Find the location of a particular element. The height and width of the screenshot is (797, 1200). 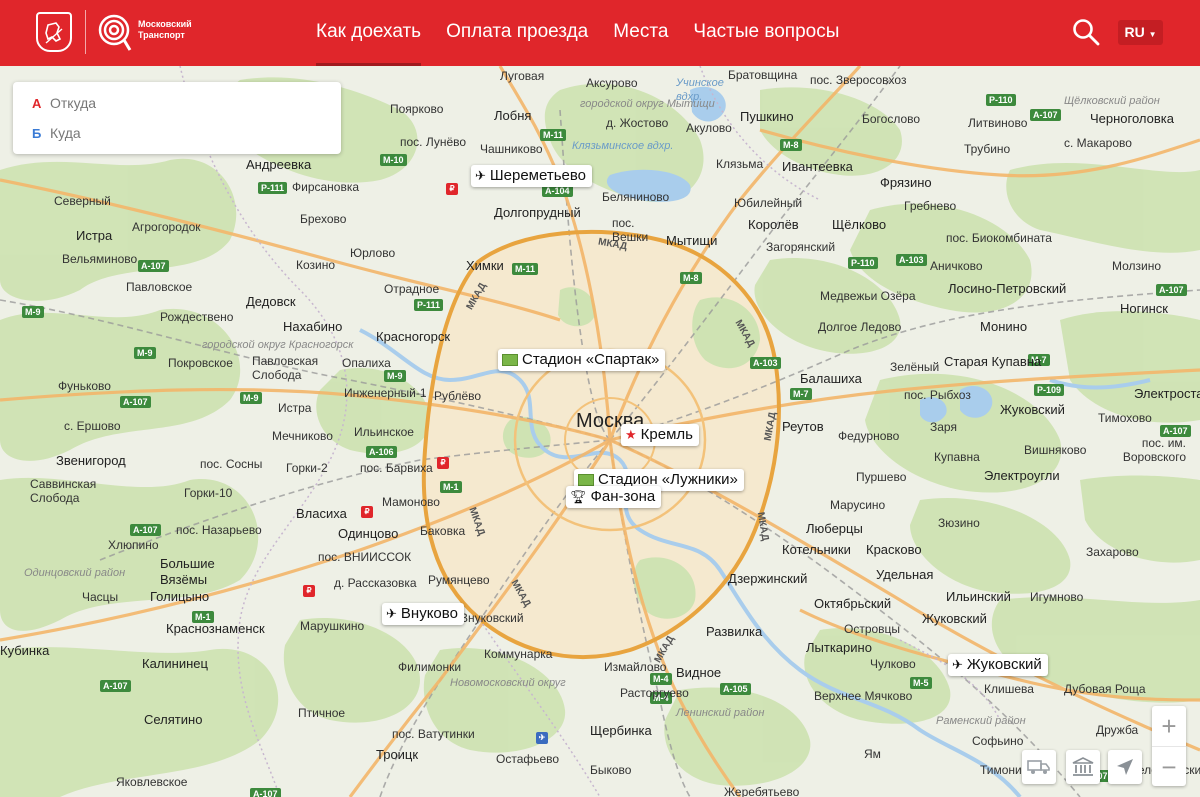

poi-label: Кремль is located at coordinates (666, 434).